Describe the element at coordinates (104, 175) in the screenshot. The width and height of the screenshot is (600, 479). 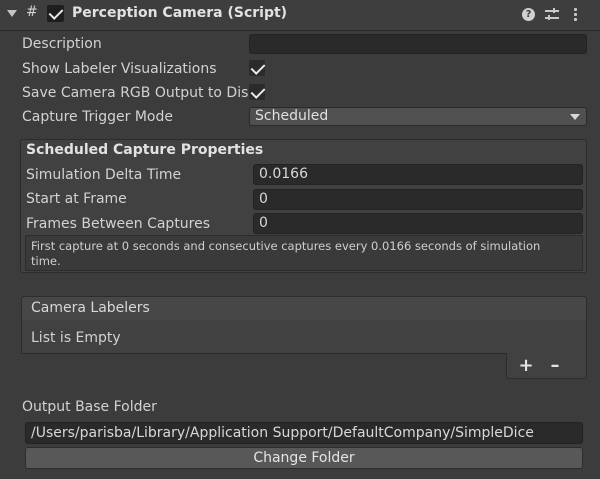
I see `delta-time-label: Simulation Delta Time` at that location.